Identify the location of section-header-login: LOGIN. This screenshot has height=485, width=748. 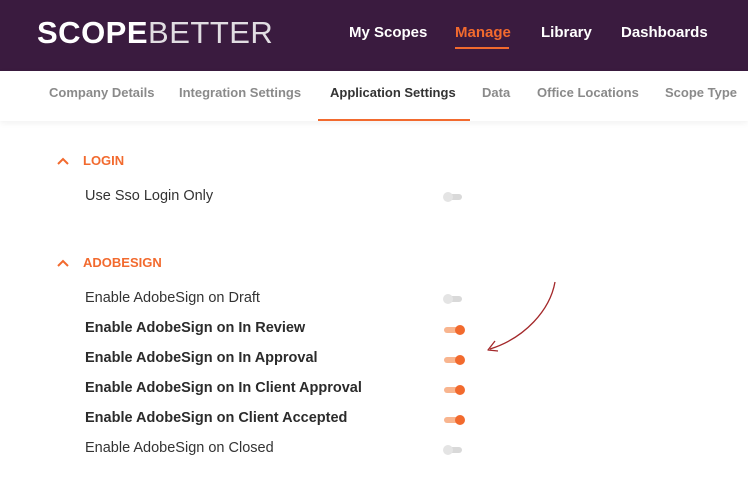
(90, 160).